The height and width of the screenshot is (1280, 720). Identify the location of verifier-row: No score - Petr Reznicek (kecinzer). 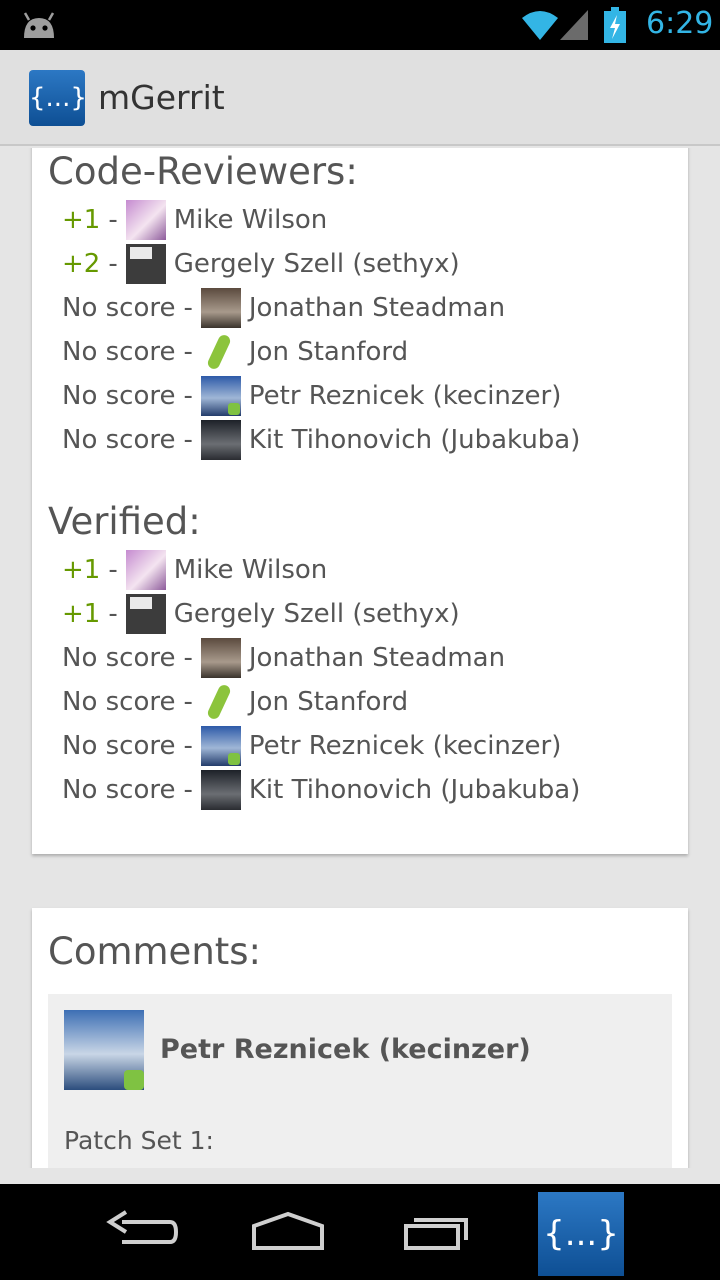
(311, 746).